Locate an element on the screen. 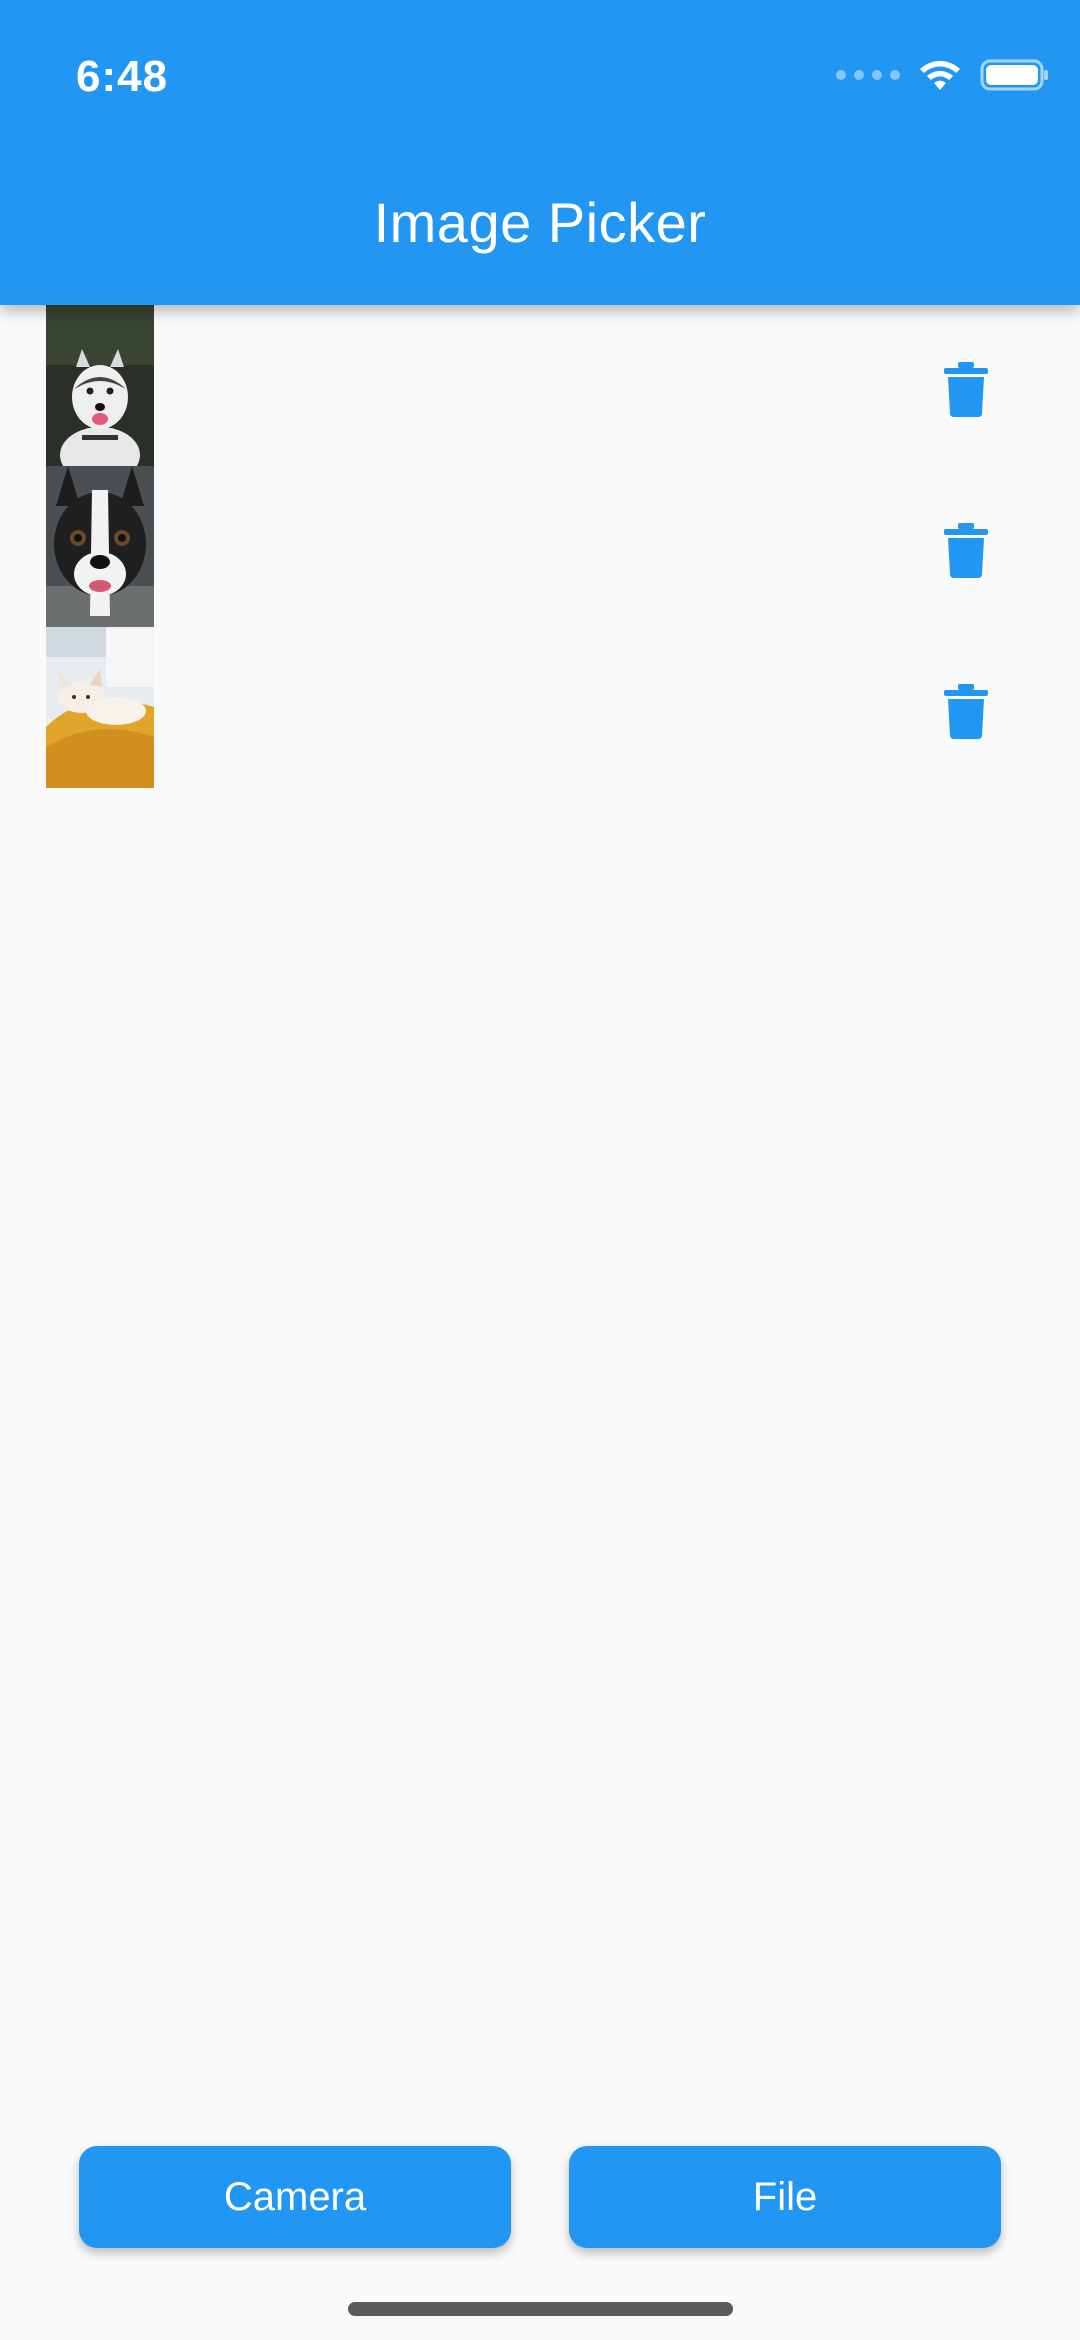 This screenshot has height=2340, width=1080. wifi-icon is located at coordinates (940, 75).